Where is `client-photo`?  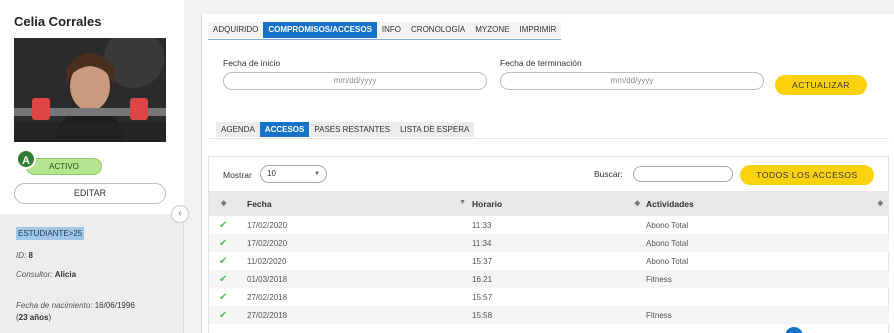 client-photo is located at coordinates (90, 90).